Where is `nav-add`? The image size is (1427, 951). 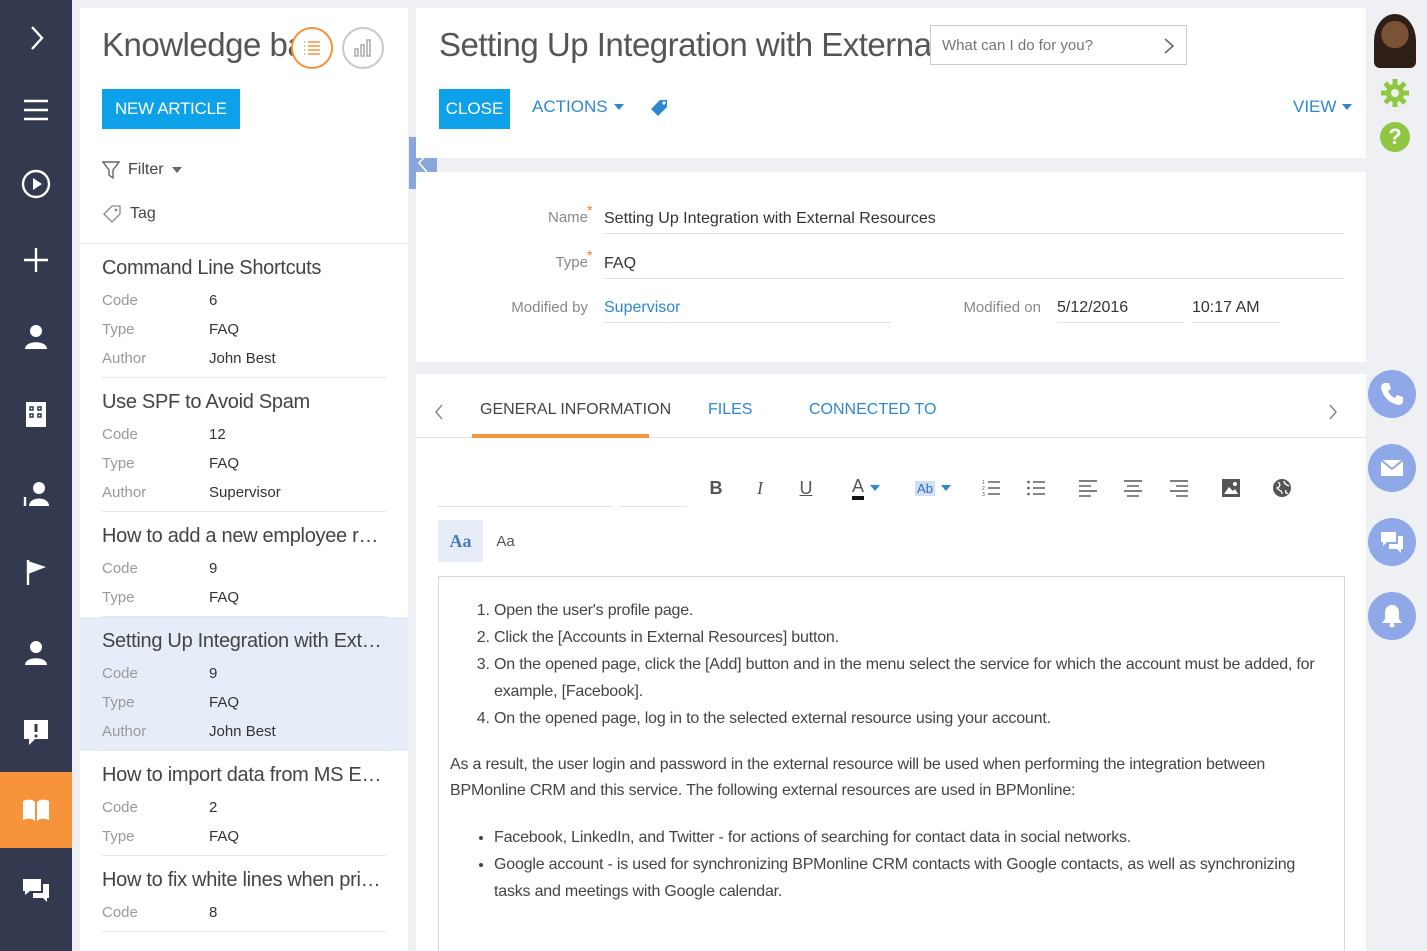 nav-add is located at coordinates (36, 260).